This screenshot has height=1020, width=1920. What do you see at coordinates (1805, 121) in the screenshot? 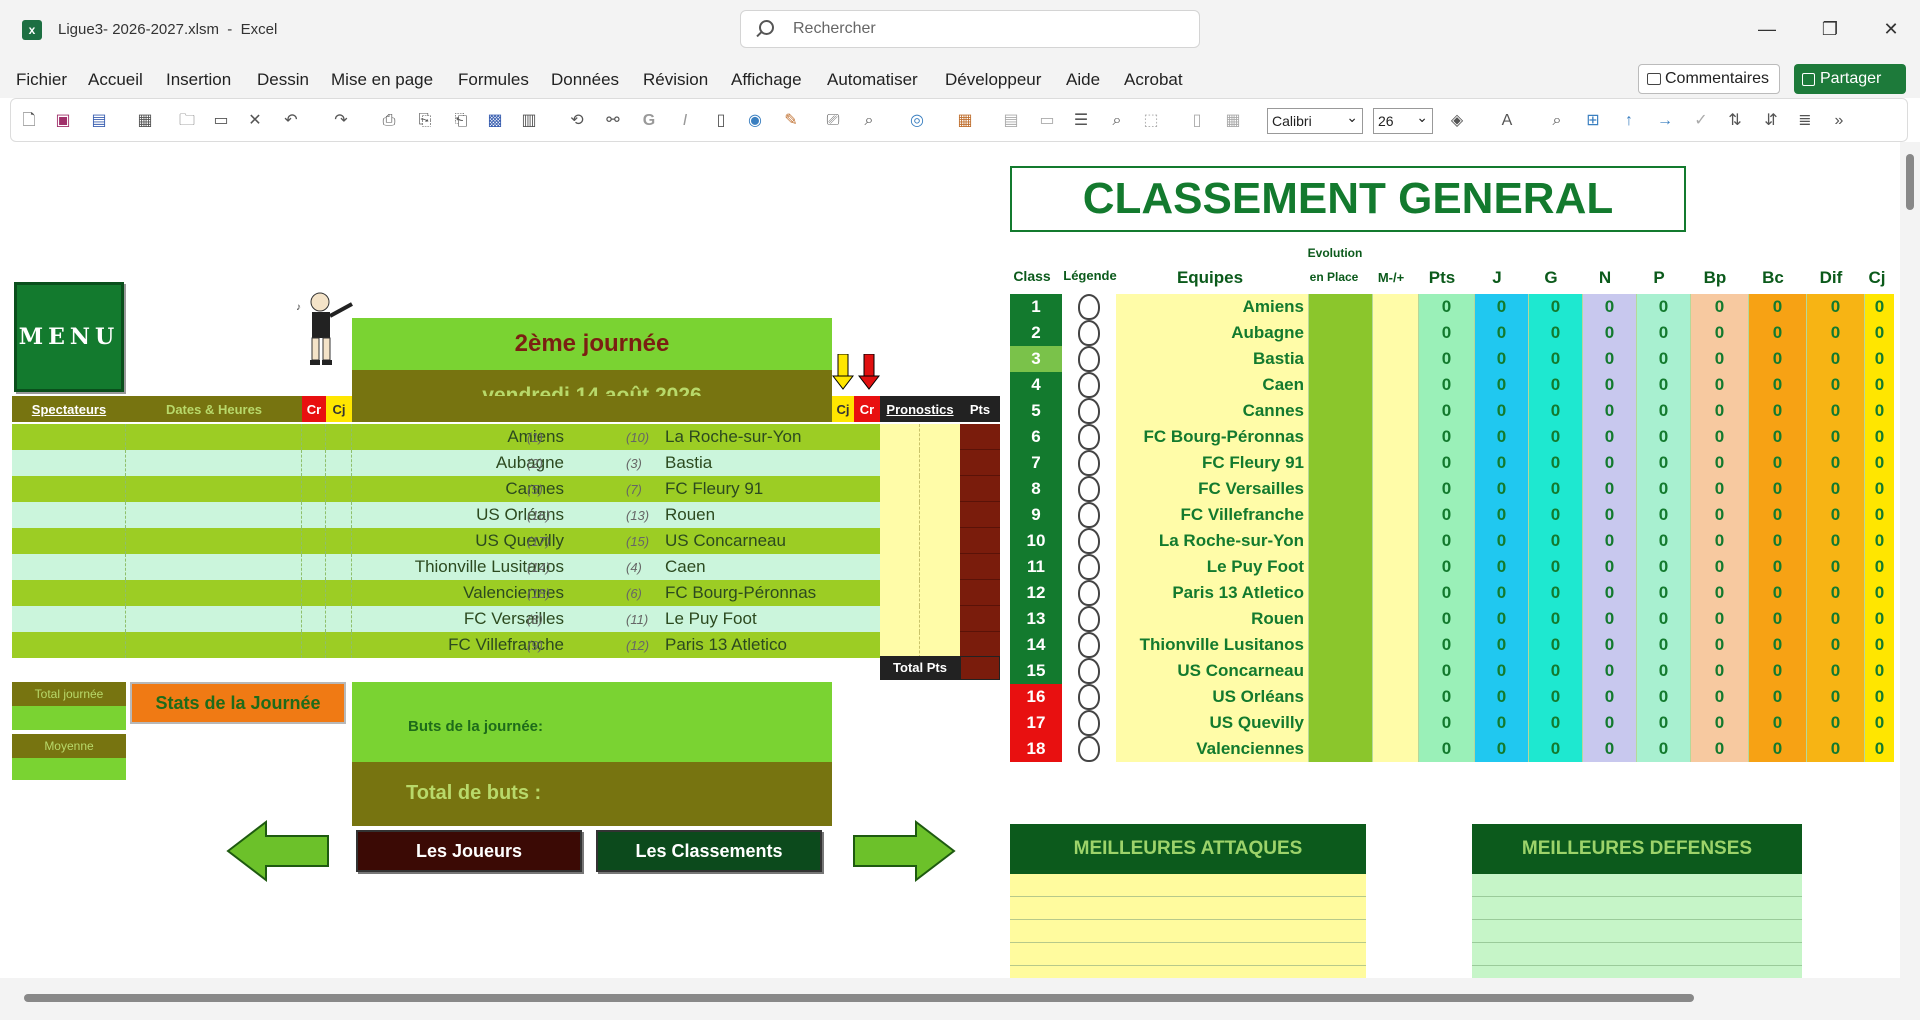
I see `filter-icon: ≣` at bounding box center [1805, 121].